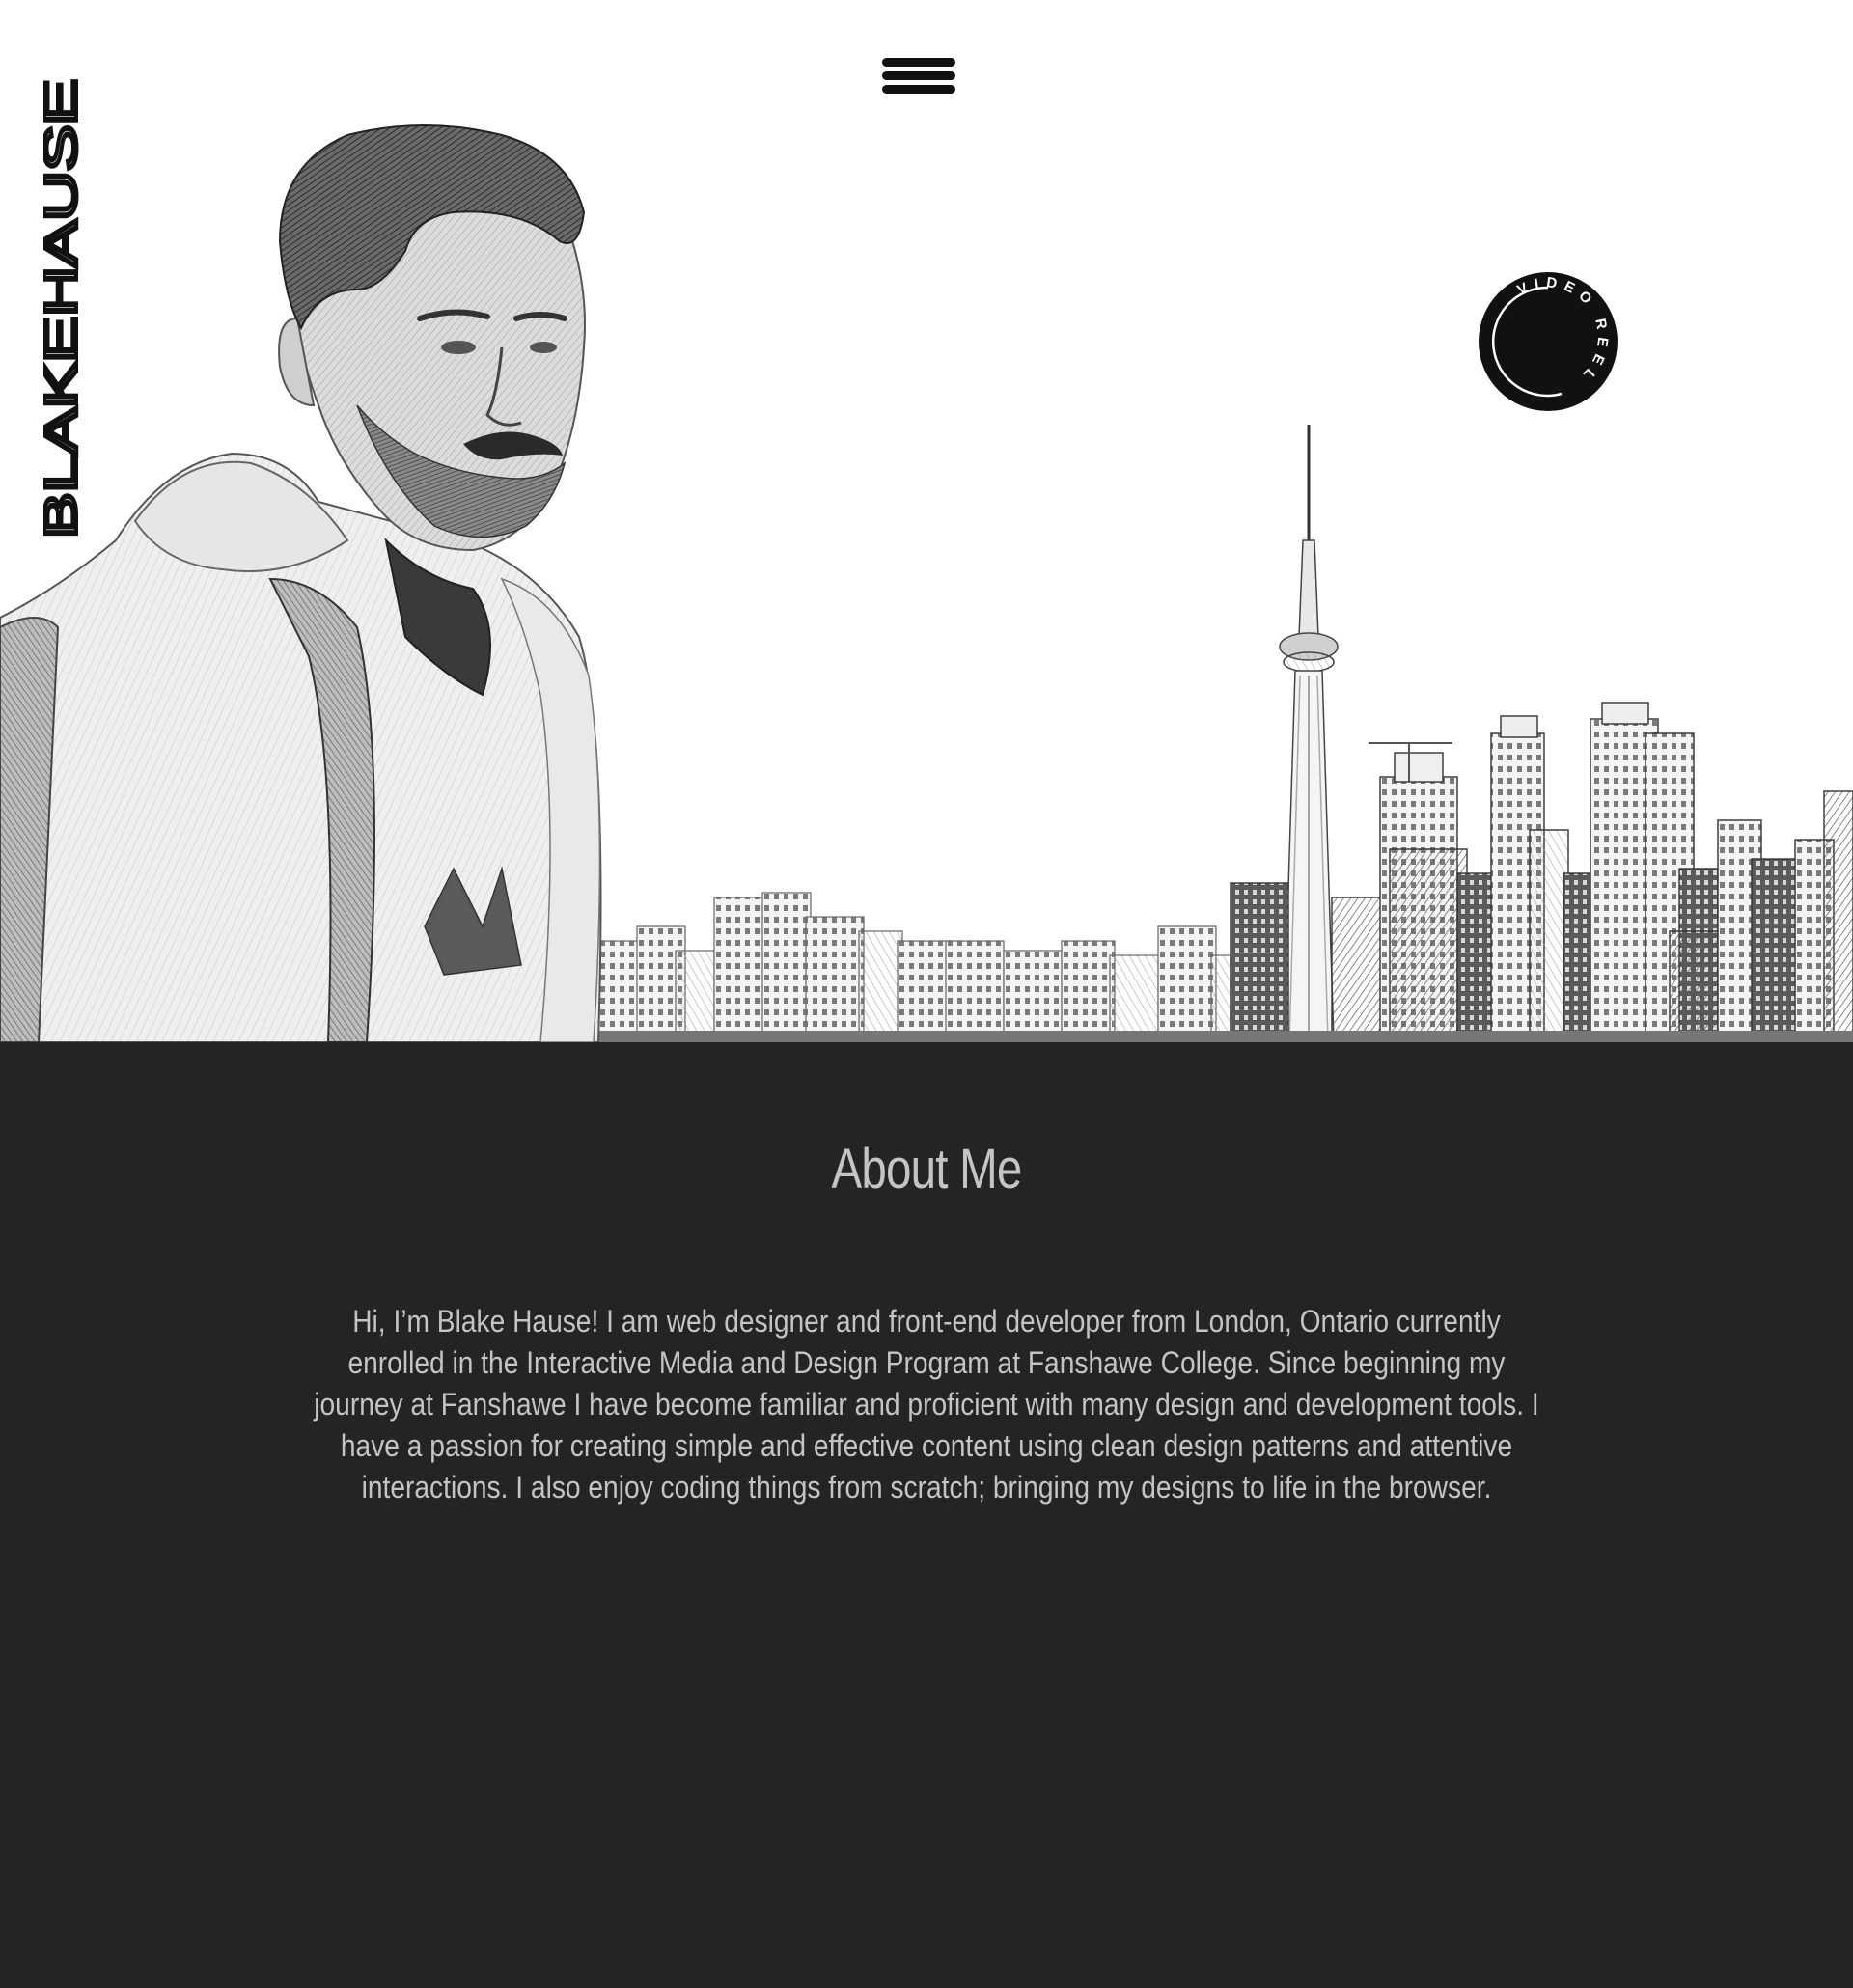  I want to click on logo-text: BLAKEHAUSE, so click(62, 308).